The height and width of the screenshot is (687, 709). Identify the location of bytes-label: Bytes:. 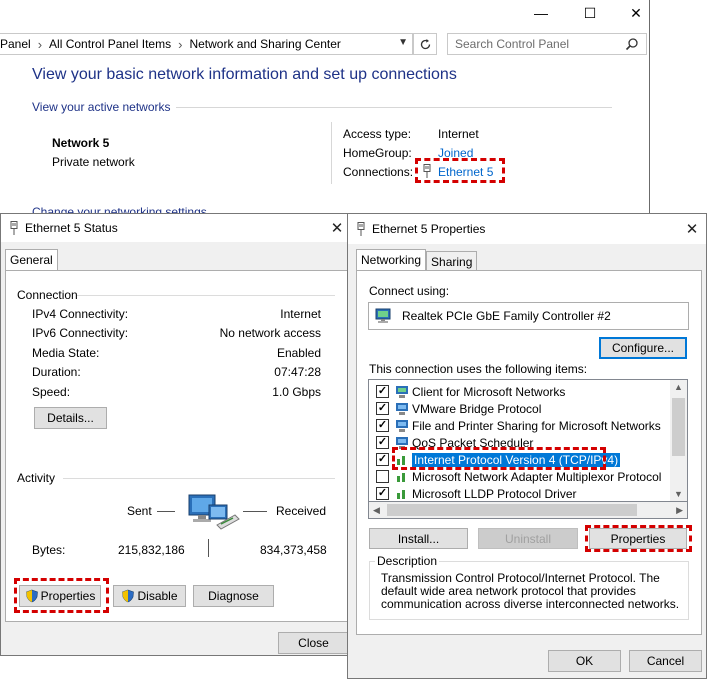
(49, 550).